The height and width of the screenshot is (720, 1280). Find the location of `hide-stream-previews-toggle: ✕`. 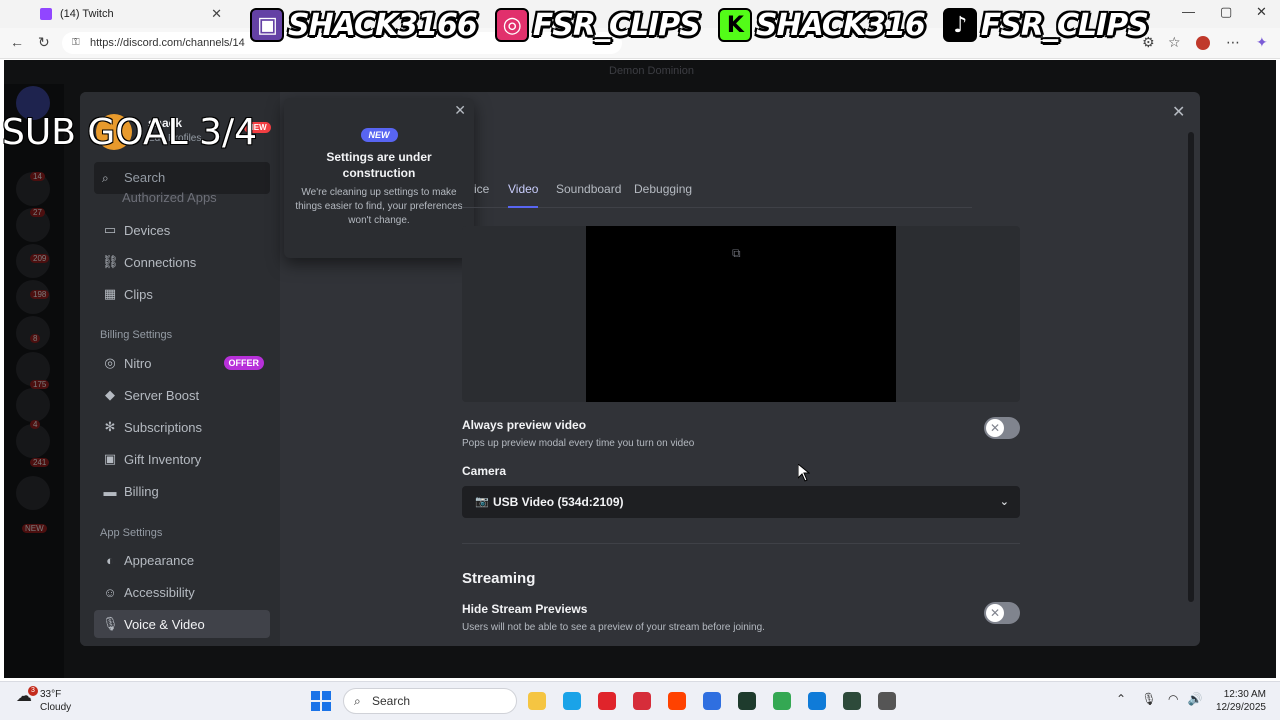

hide-stream-previews-toggle: ✕ is located at coordinates (1002, 613).